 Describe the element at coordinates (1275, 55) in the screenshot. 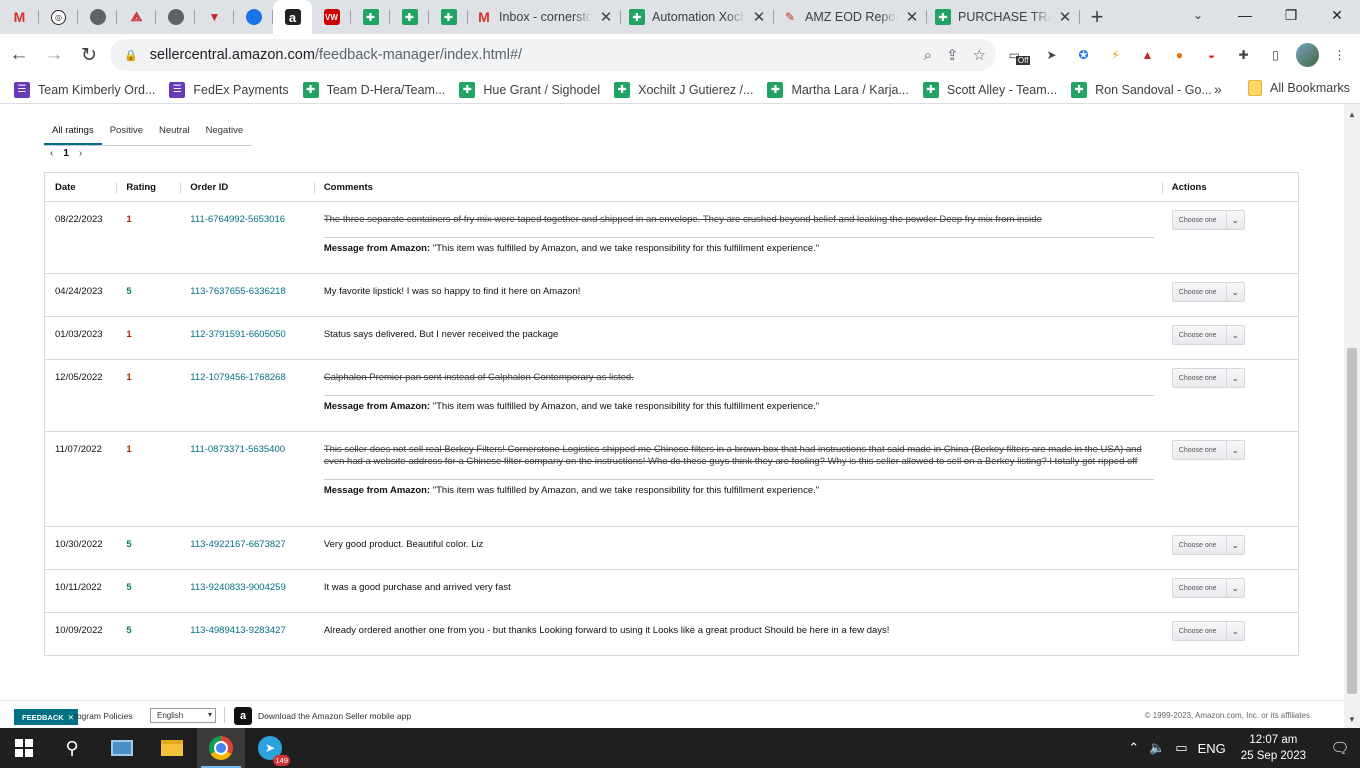

I see `side-panel-icon: ▯` at that location.